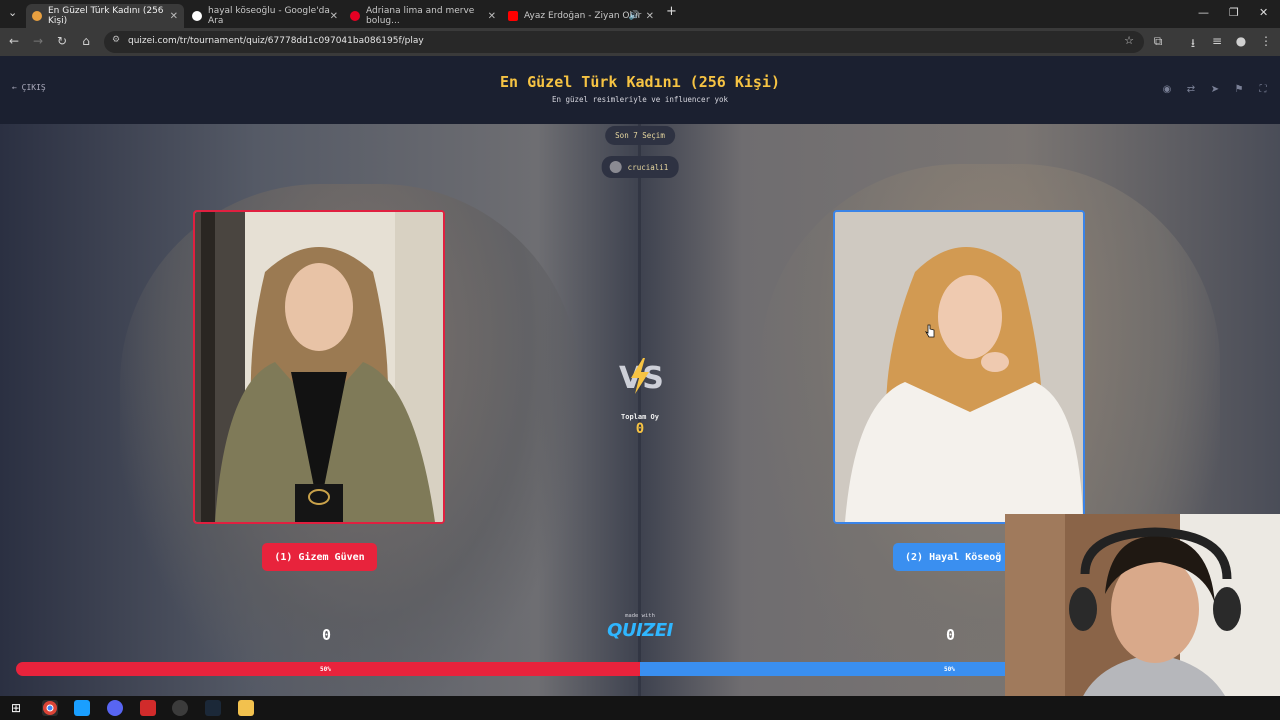  What do you see at coordinates (213, 708) in the screenshot?
I see `steam-taskbar-icon` at bounding box center [213, 708].